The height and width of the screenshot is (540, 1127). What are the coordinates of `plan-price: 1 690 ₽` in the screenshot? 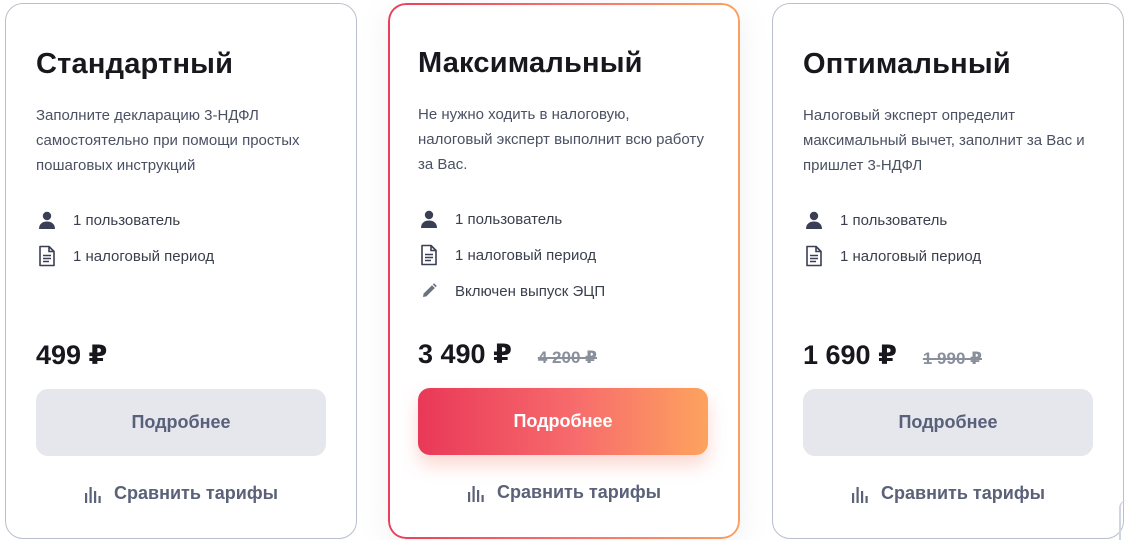 It's located at (850, 355).